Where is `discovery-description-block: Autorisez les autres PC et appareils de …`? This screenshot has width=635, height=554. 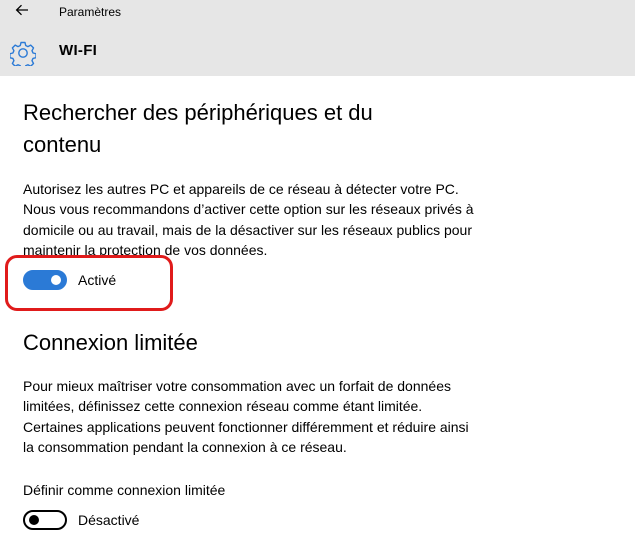
discovery-description-block: Autorisez les autres PC et appareils de … is located at coordinates (253, 219).